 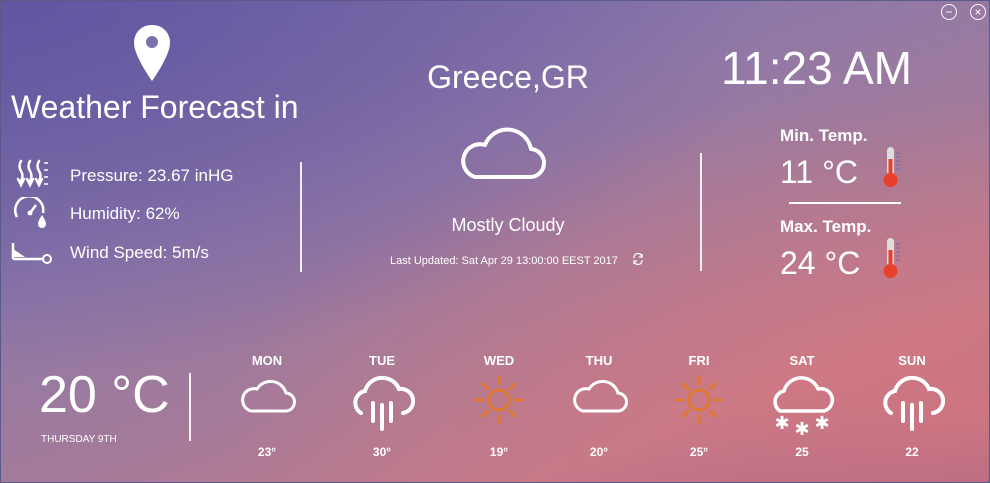 What do you see at coordinates (267, 452) in the screenshot?
I see `day-temp: 23°` at bounding box center [267, 452].